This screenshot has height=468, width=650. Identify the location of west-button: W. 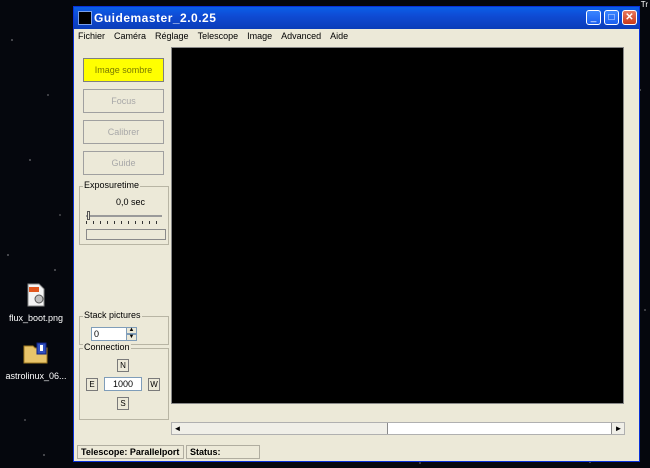
(154, 384).